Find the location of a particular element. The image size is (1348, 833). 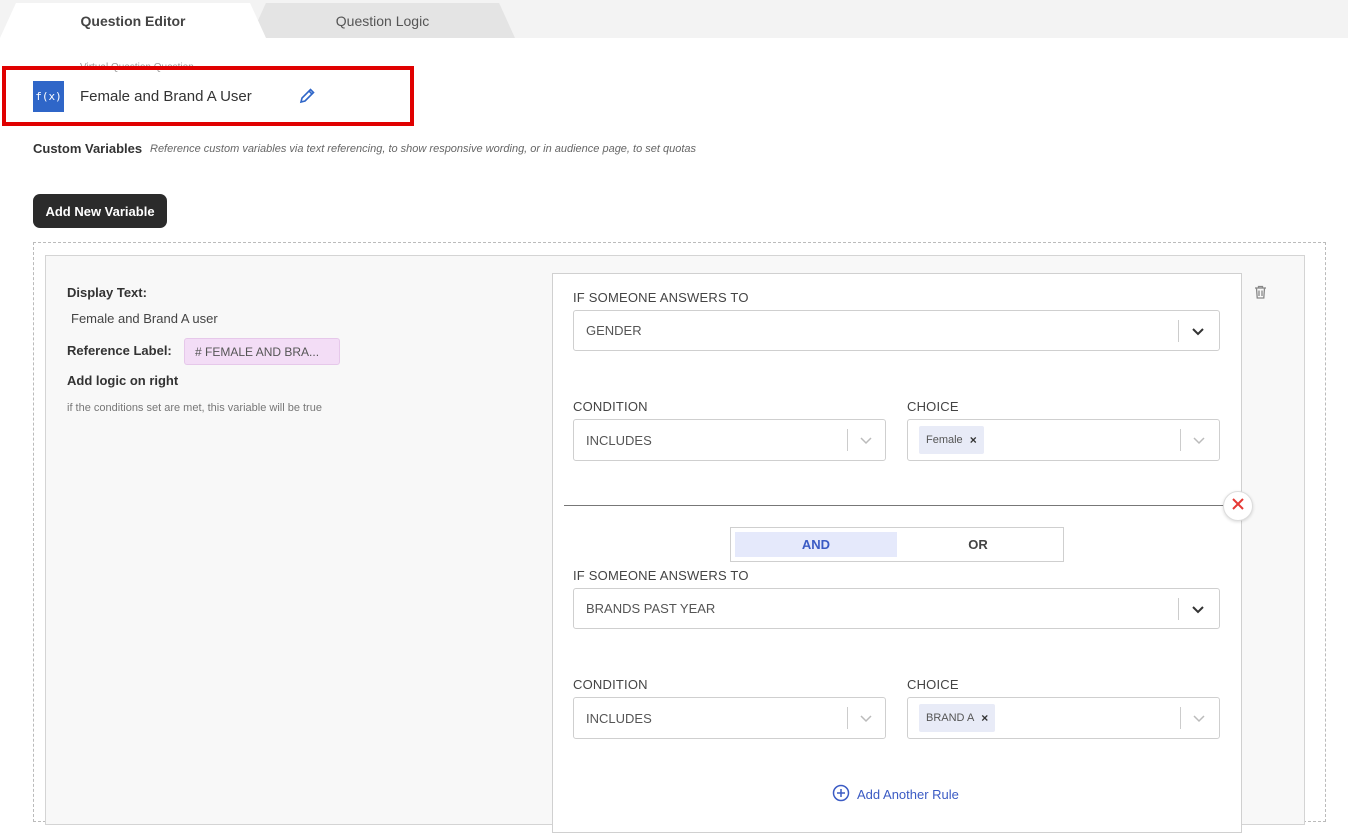

tab-bar: Question Logic Question Editor is located at coordinates (674, 19).